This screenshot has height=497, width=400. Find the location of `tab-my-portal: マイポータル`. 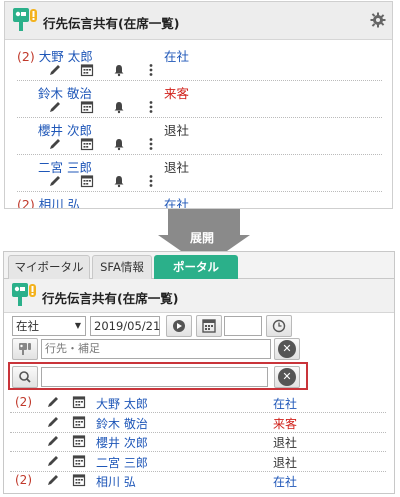

tab-my-portal: マイポータル is located at coordinates (49, 267).